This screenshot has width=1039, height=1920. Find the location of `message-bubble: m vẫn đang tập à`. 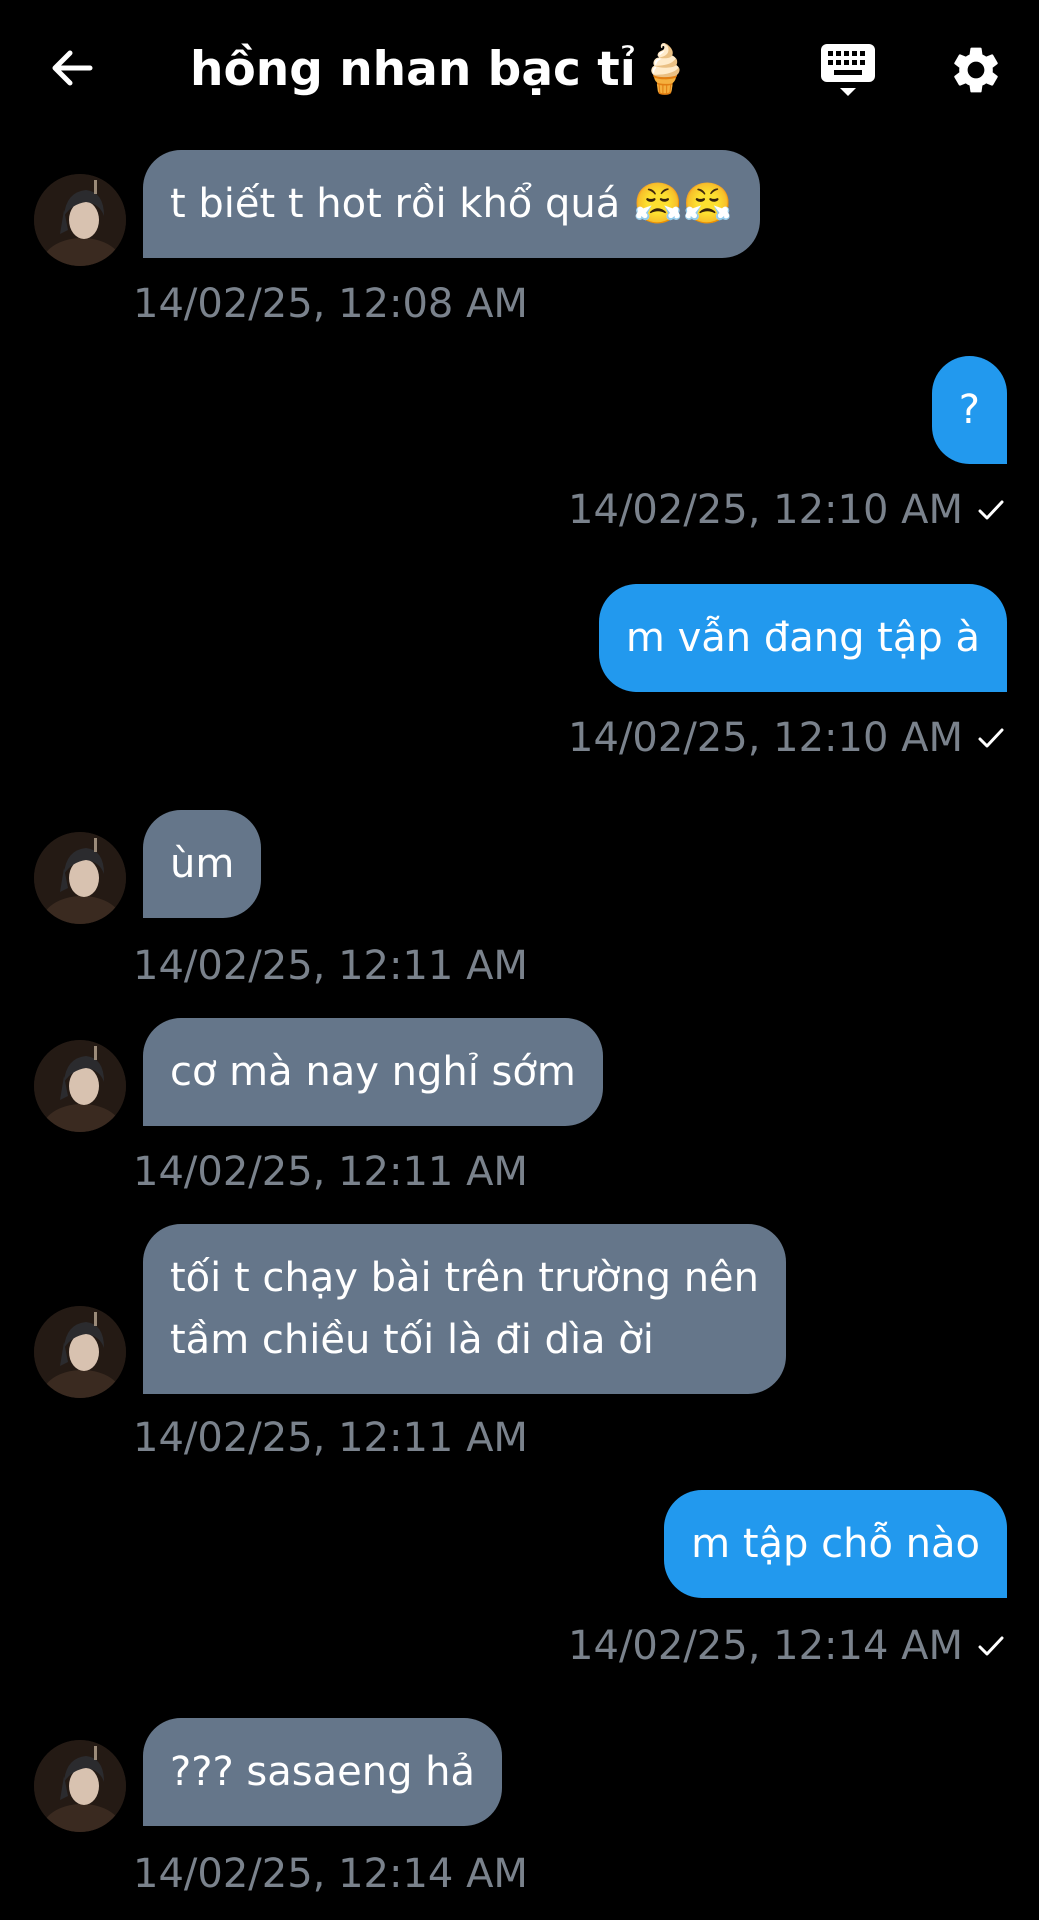

message-bubble: m vẫn đang tập à is located at coordinates (802, 638).